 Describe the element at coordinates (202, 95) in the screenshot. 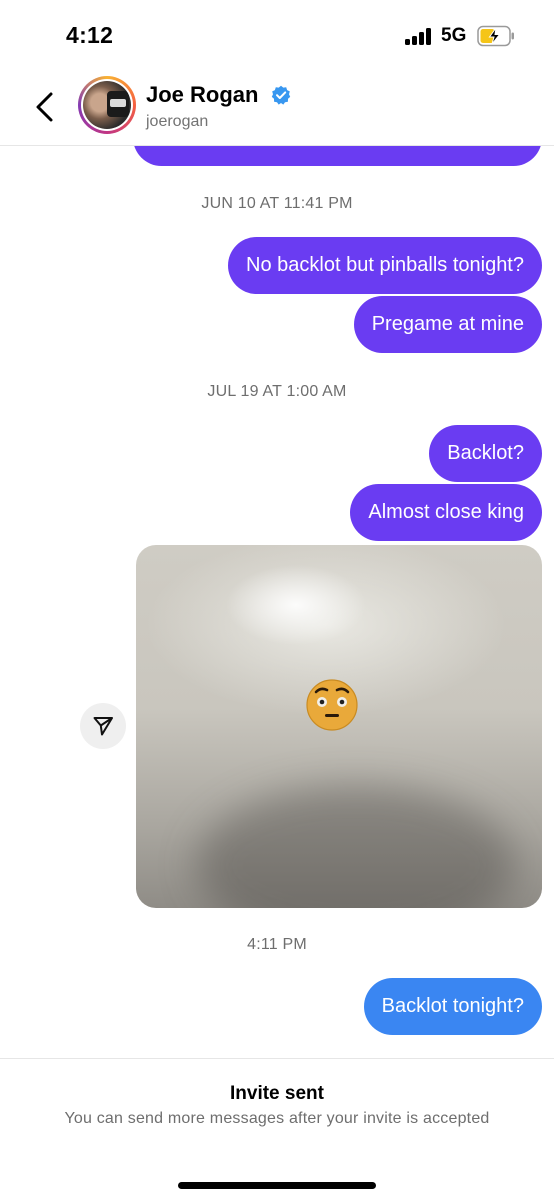

I see `contact-name: Joe Rogan` at that location.